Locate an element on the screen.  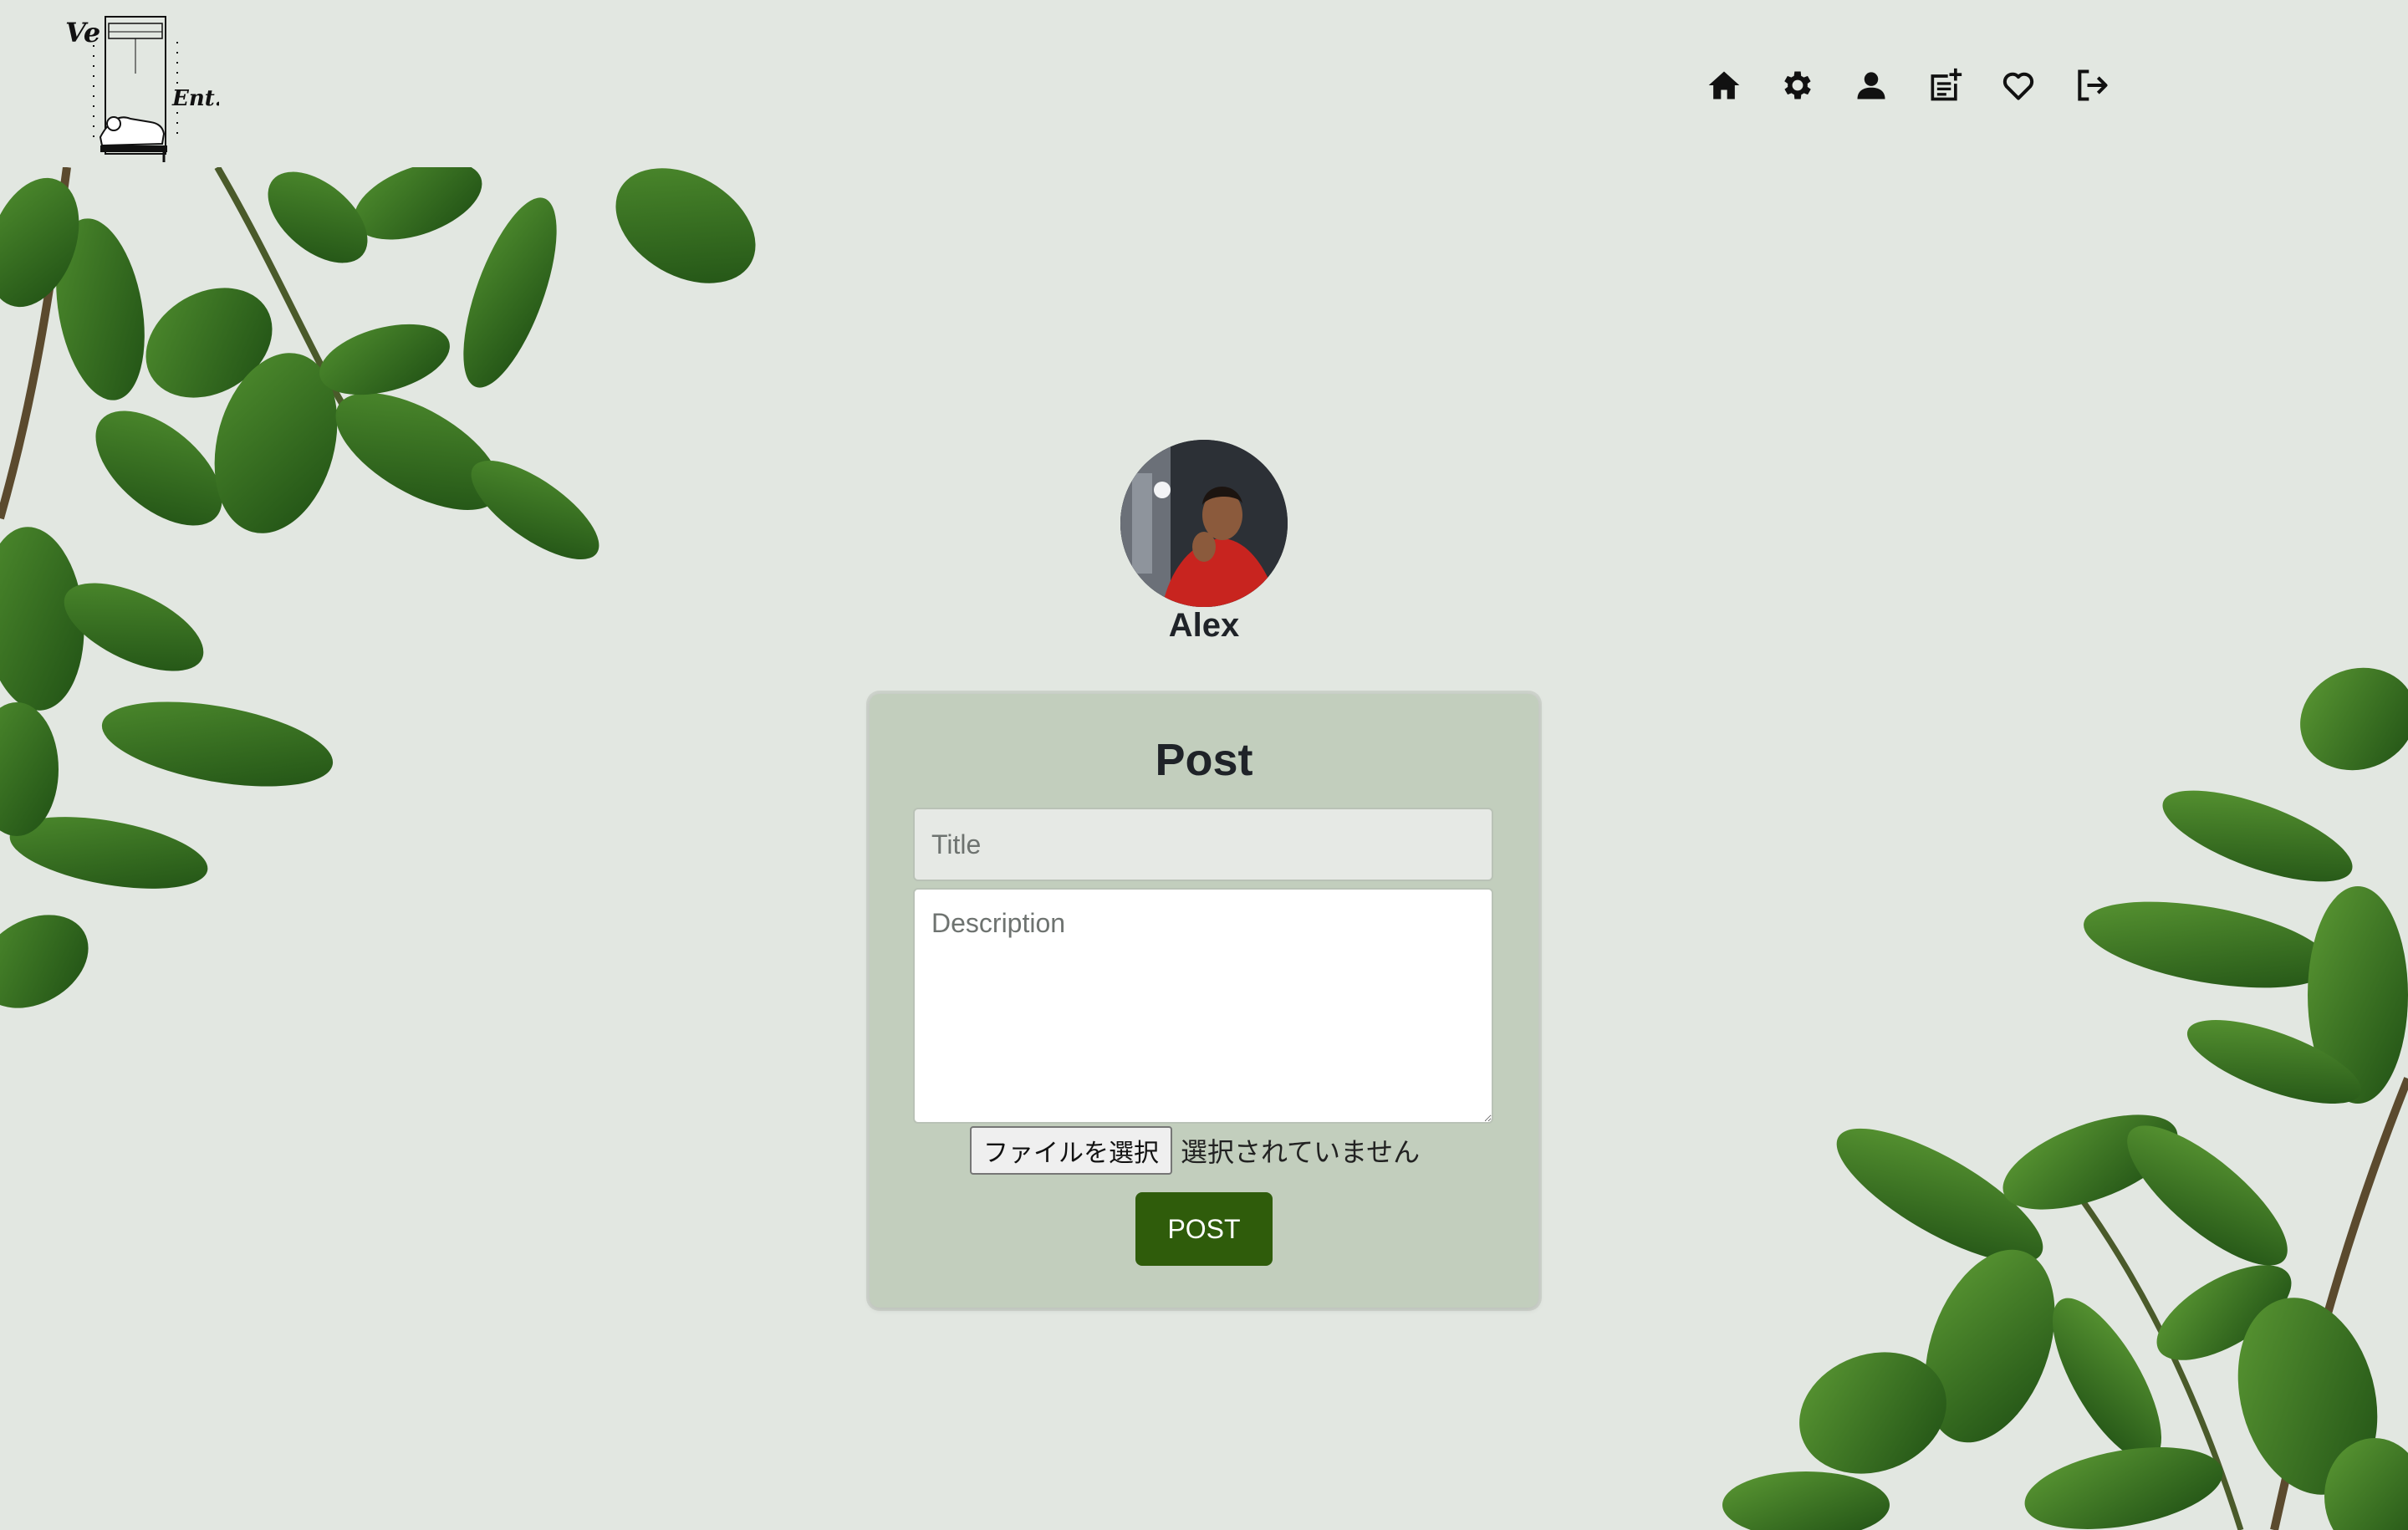
file-picker: ファイルを選択 選択されていません is located at coordinates (1195, 1150).